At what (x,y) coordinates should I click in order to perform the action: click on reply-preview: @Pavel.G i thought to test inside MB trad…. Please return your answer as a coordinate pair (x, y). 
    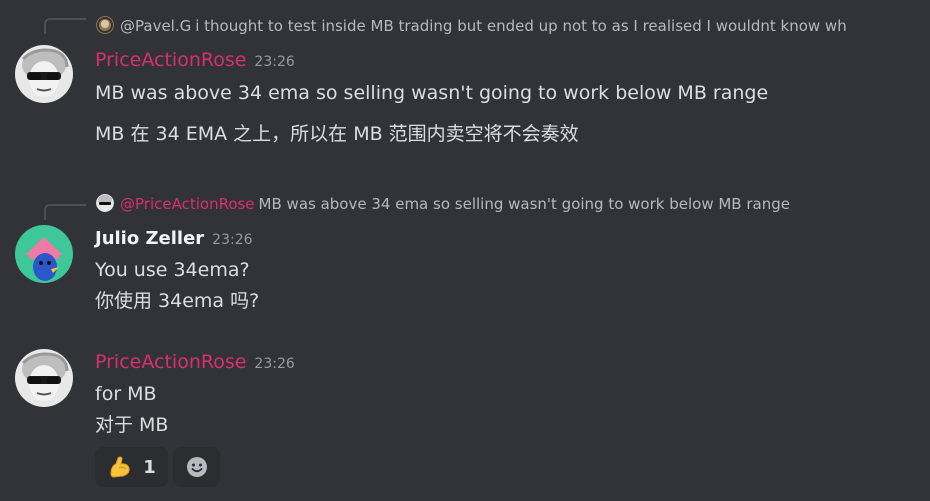
    Looking at the image, I should click on (471, 26).